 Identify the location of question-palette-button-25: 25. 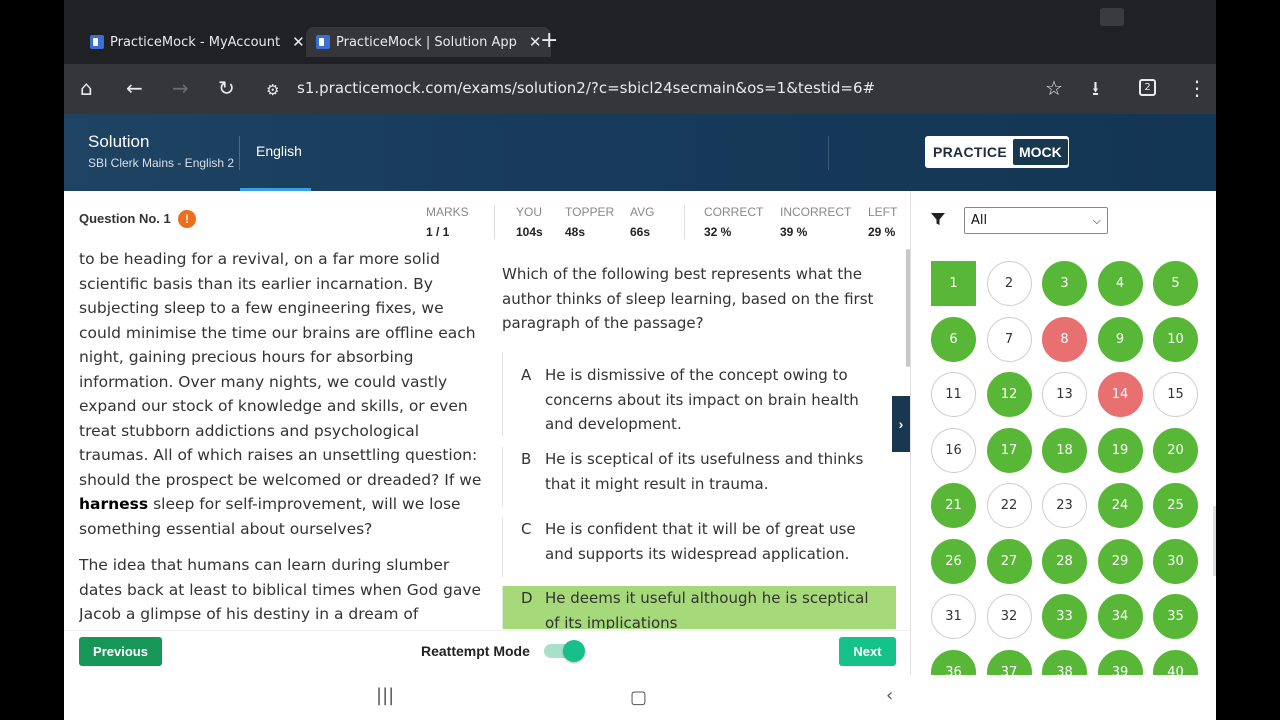
(1175, 505).